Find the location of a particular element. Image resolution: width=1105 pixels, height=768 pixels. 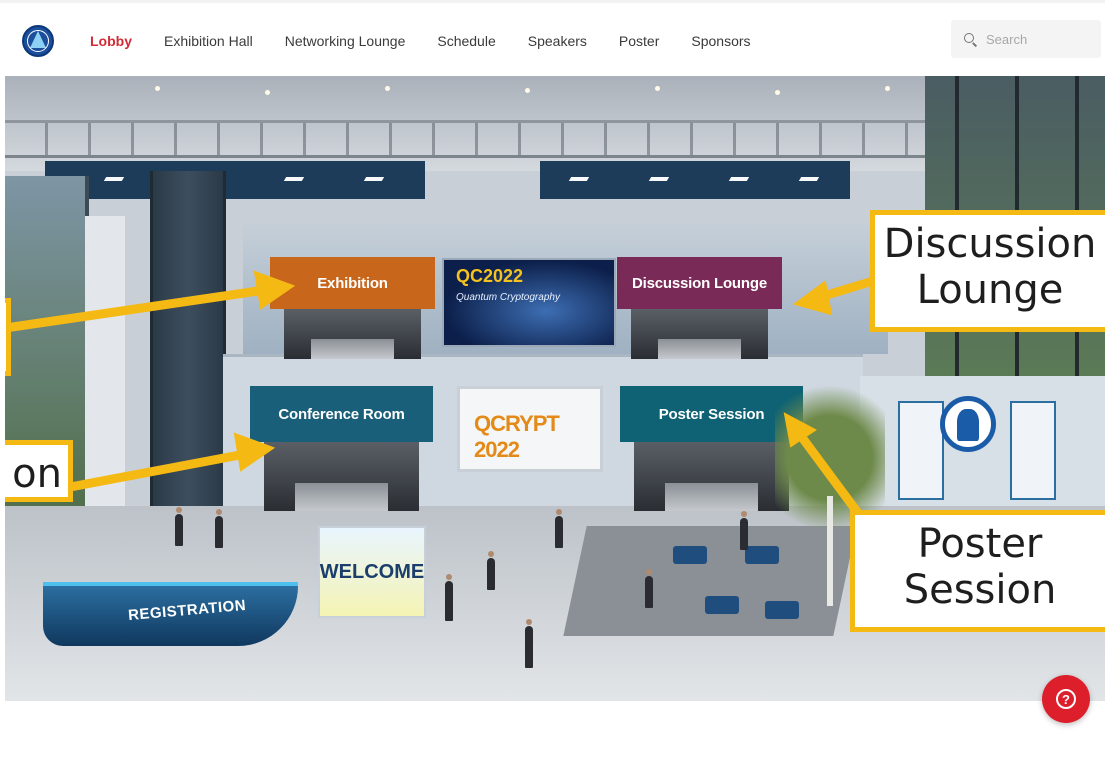

academia-sinica-seal-icon is located at coordinates (968, 424).